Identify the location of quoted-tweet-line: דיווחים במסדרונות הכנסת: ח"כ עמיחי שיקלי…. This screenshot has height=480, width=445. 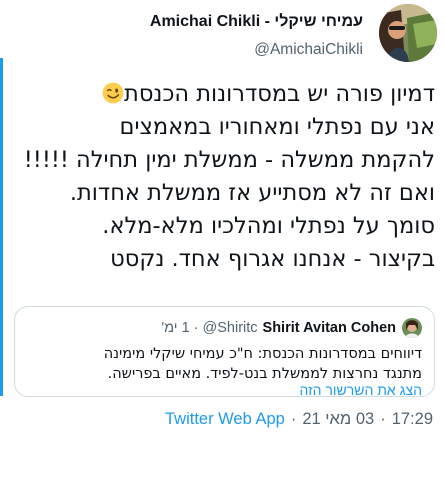
(262, 354).